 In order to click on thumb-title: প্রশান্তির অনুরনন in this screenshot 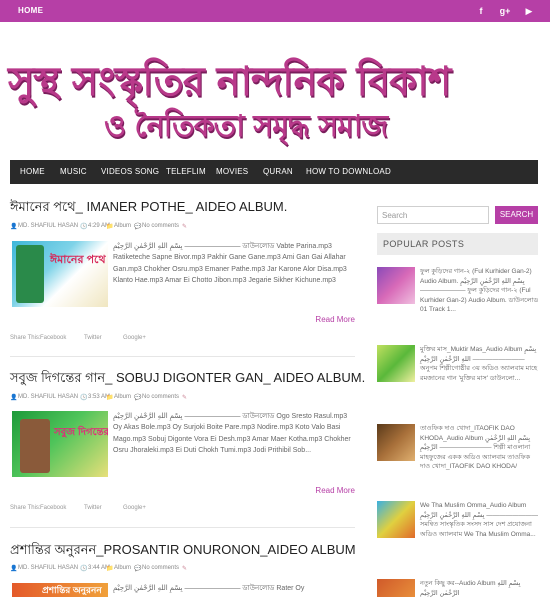, I will do `click(72, 590)`.